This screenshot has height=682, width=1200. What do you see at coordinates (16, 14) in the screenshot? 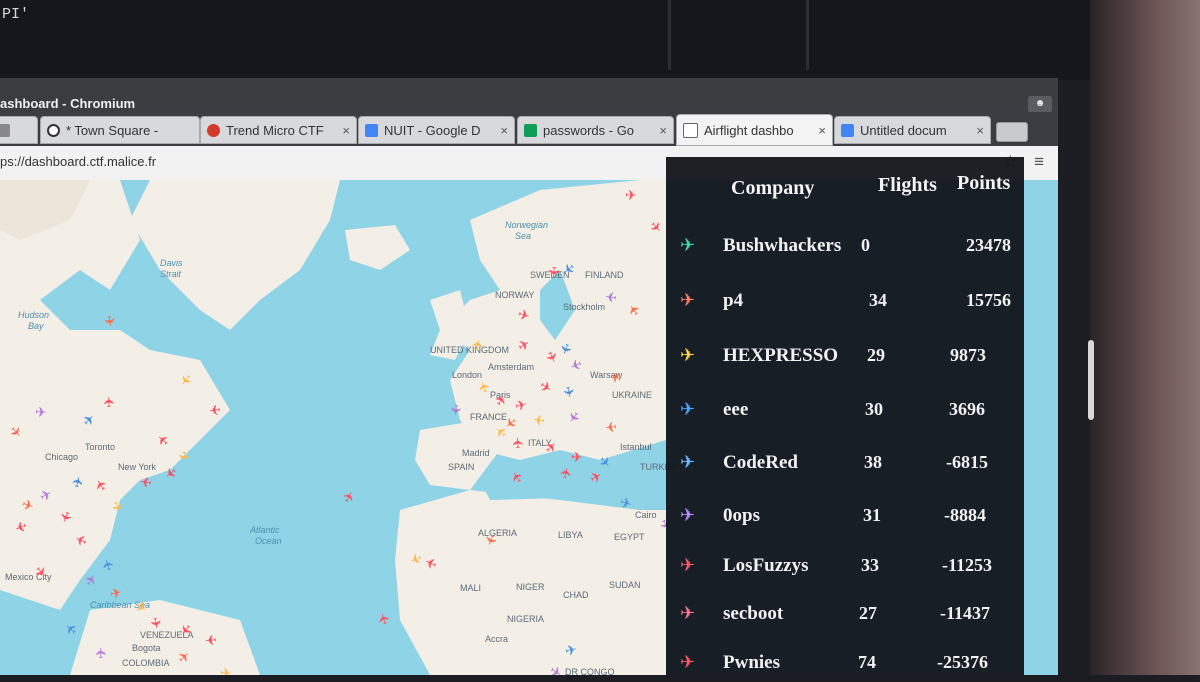
I see `terminal-text: PI'` at bounding box center [16, 14].